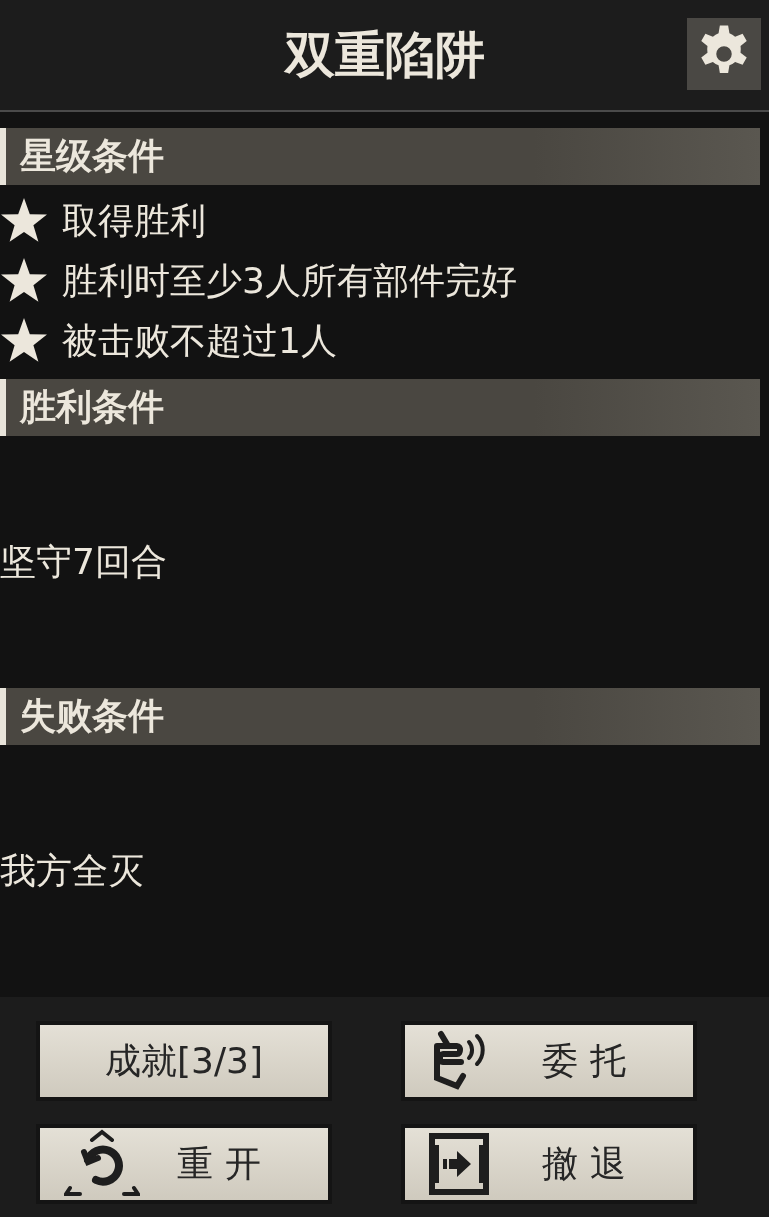 Image resolution: width=769 pixels, height=1217 pixels. What do you see at coordinates (92, 156) in the screenshot?
I see `section-title: 星级条件` at bounding box center [92, 156].